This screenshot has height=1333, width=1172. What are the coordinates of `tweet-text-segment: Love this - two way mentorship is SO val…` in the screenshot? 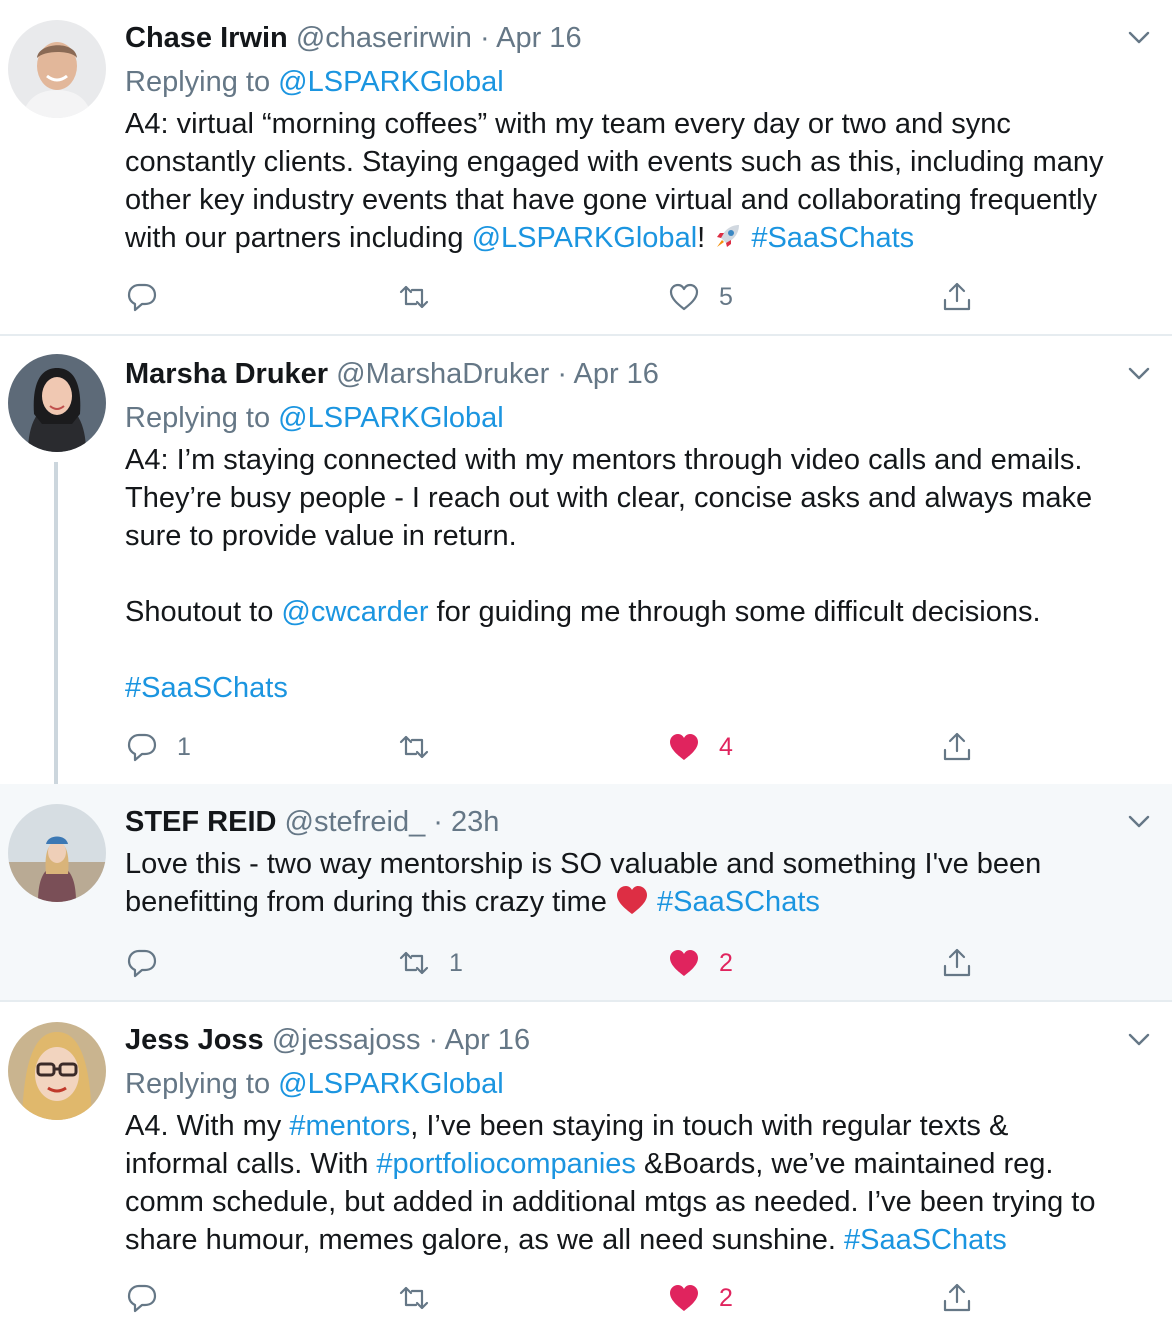 It's located at (583, 883).